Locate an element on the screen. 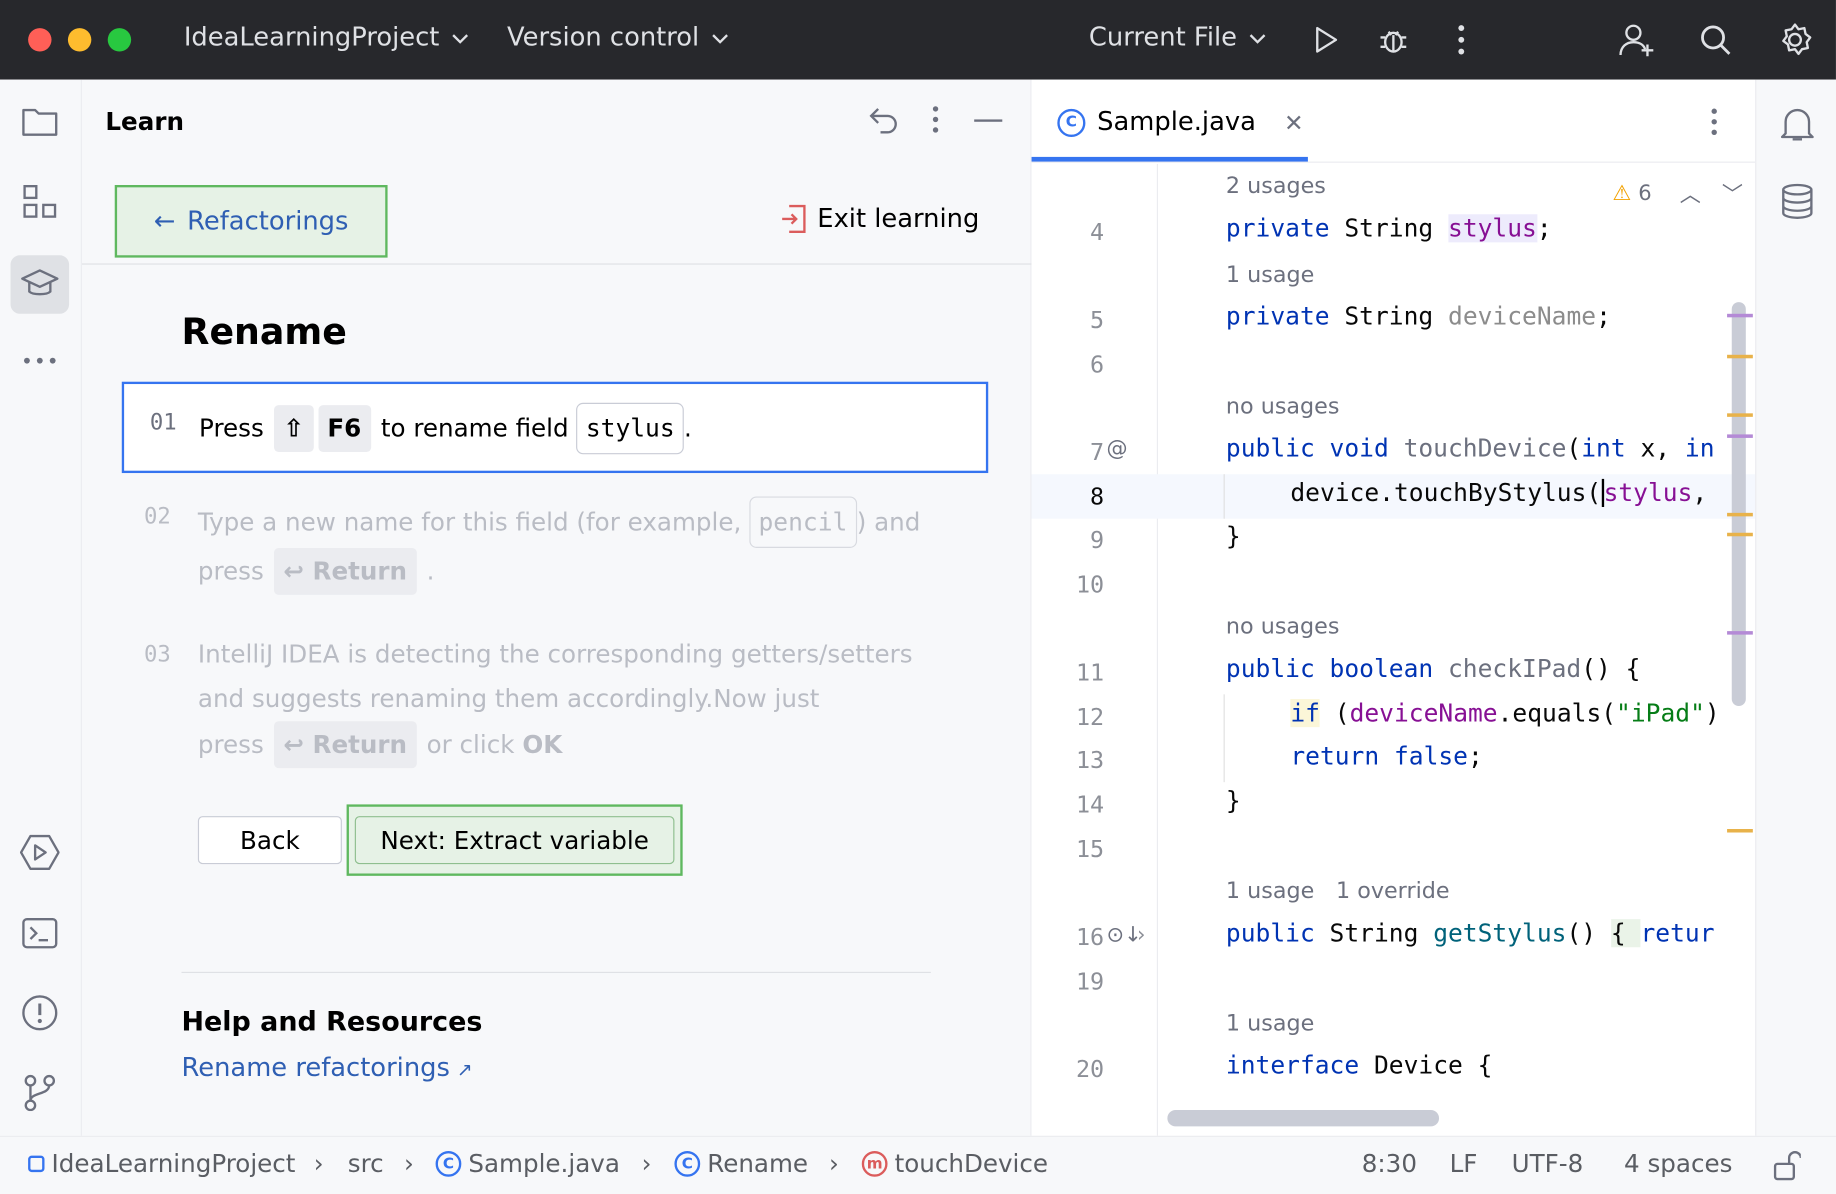 The width and height of the screenshot is (1836, 1194). problems-tool-button is located at coordinates (39, 1012).